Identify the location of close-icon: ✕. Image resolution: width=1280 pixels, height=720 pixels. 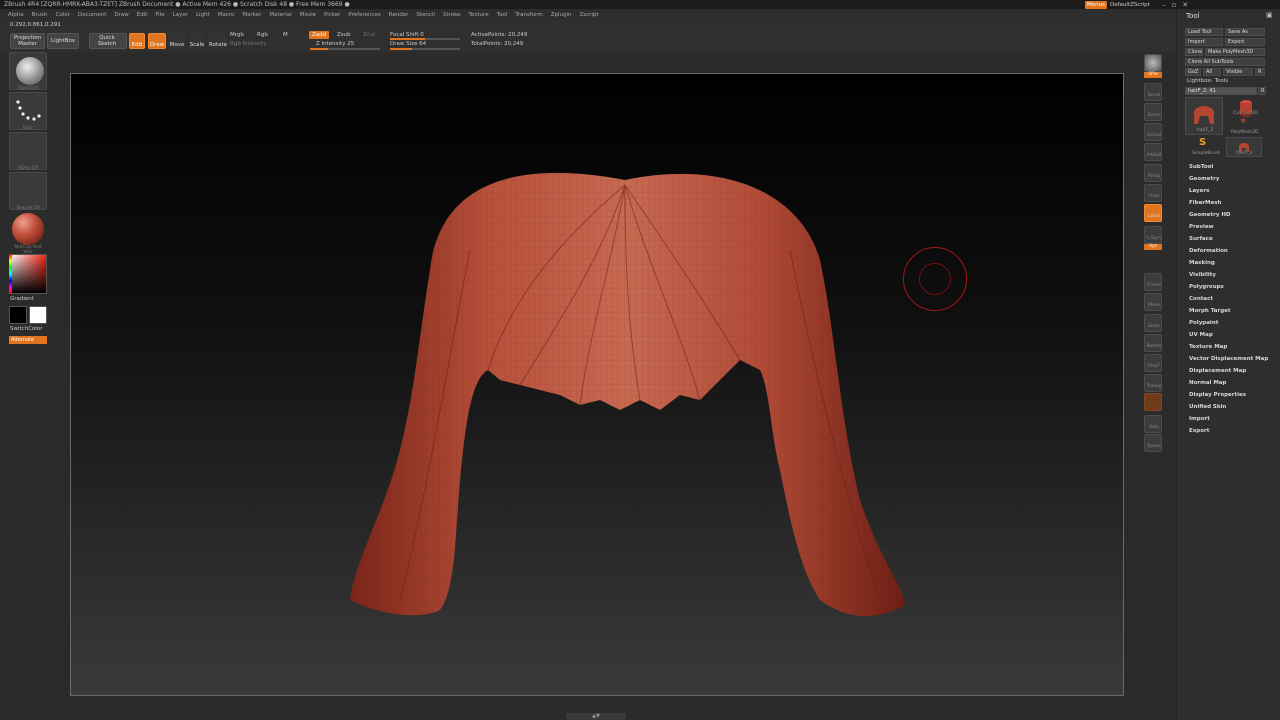
(1185, 5).